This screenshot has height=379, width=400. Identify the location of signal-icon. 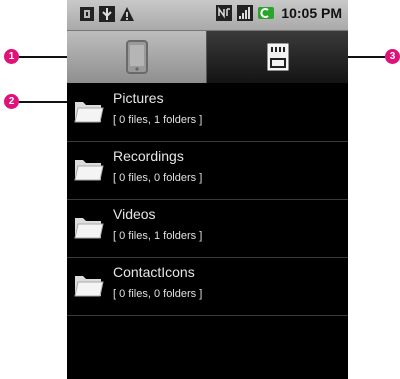
(245, 13).